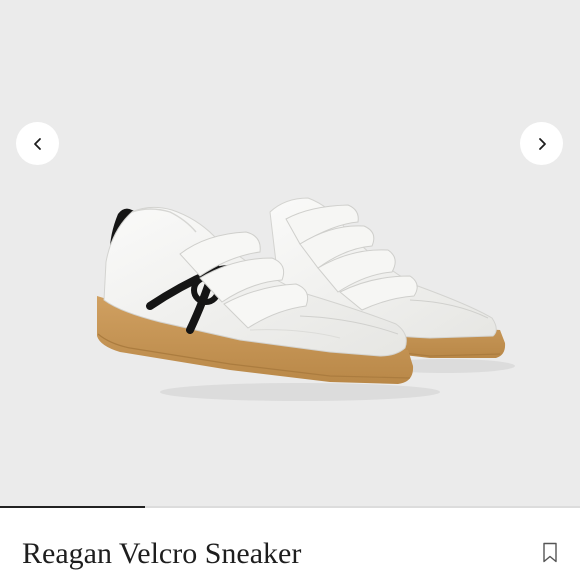 This screenshot has width=580, height=580. What do you see at coordinates (162, 553) in the screenshot?
I see `product-title: Reagan Velcro Sneaker` at bounding box center [162, 553].